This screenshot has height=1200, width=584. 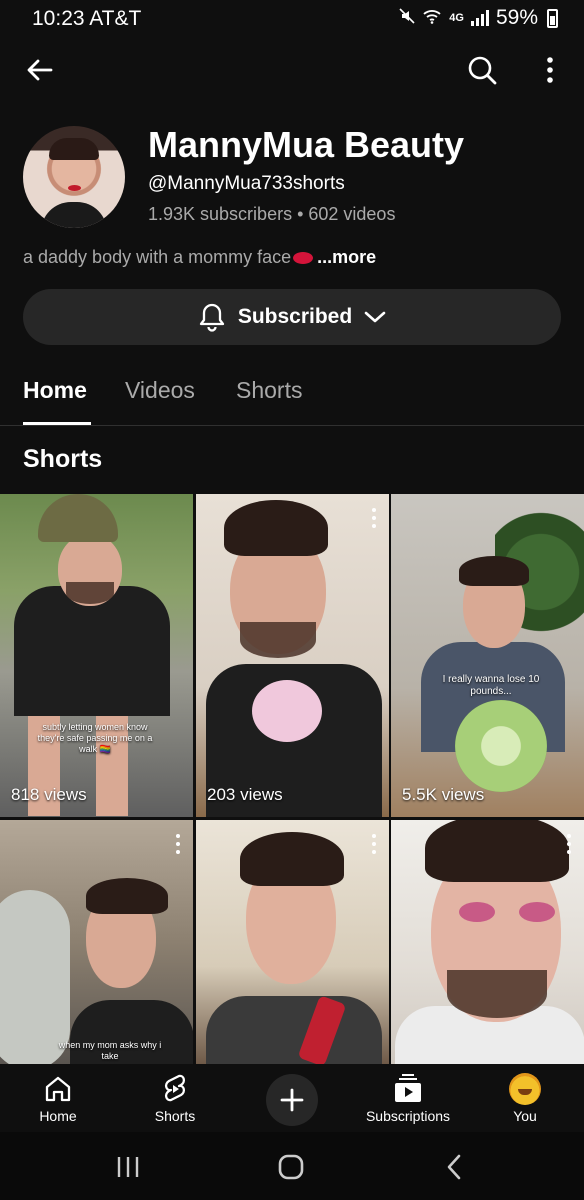 I want to click on search-button, so click(x=482, y=70).